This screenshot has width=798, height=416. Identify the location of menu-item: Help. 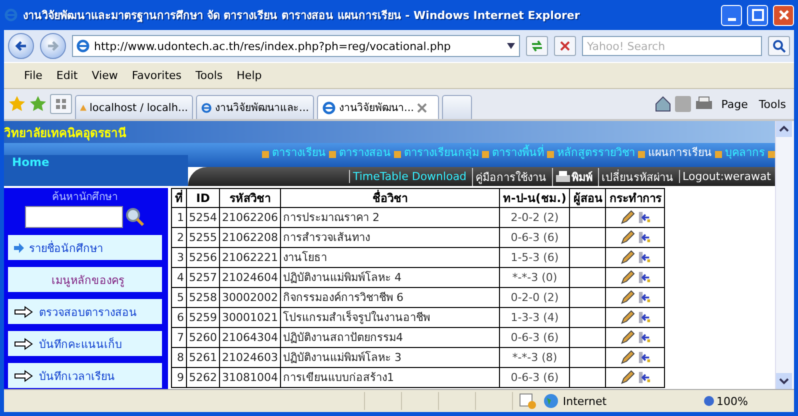
(249, 75).